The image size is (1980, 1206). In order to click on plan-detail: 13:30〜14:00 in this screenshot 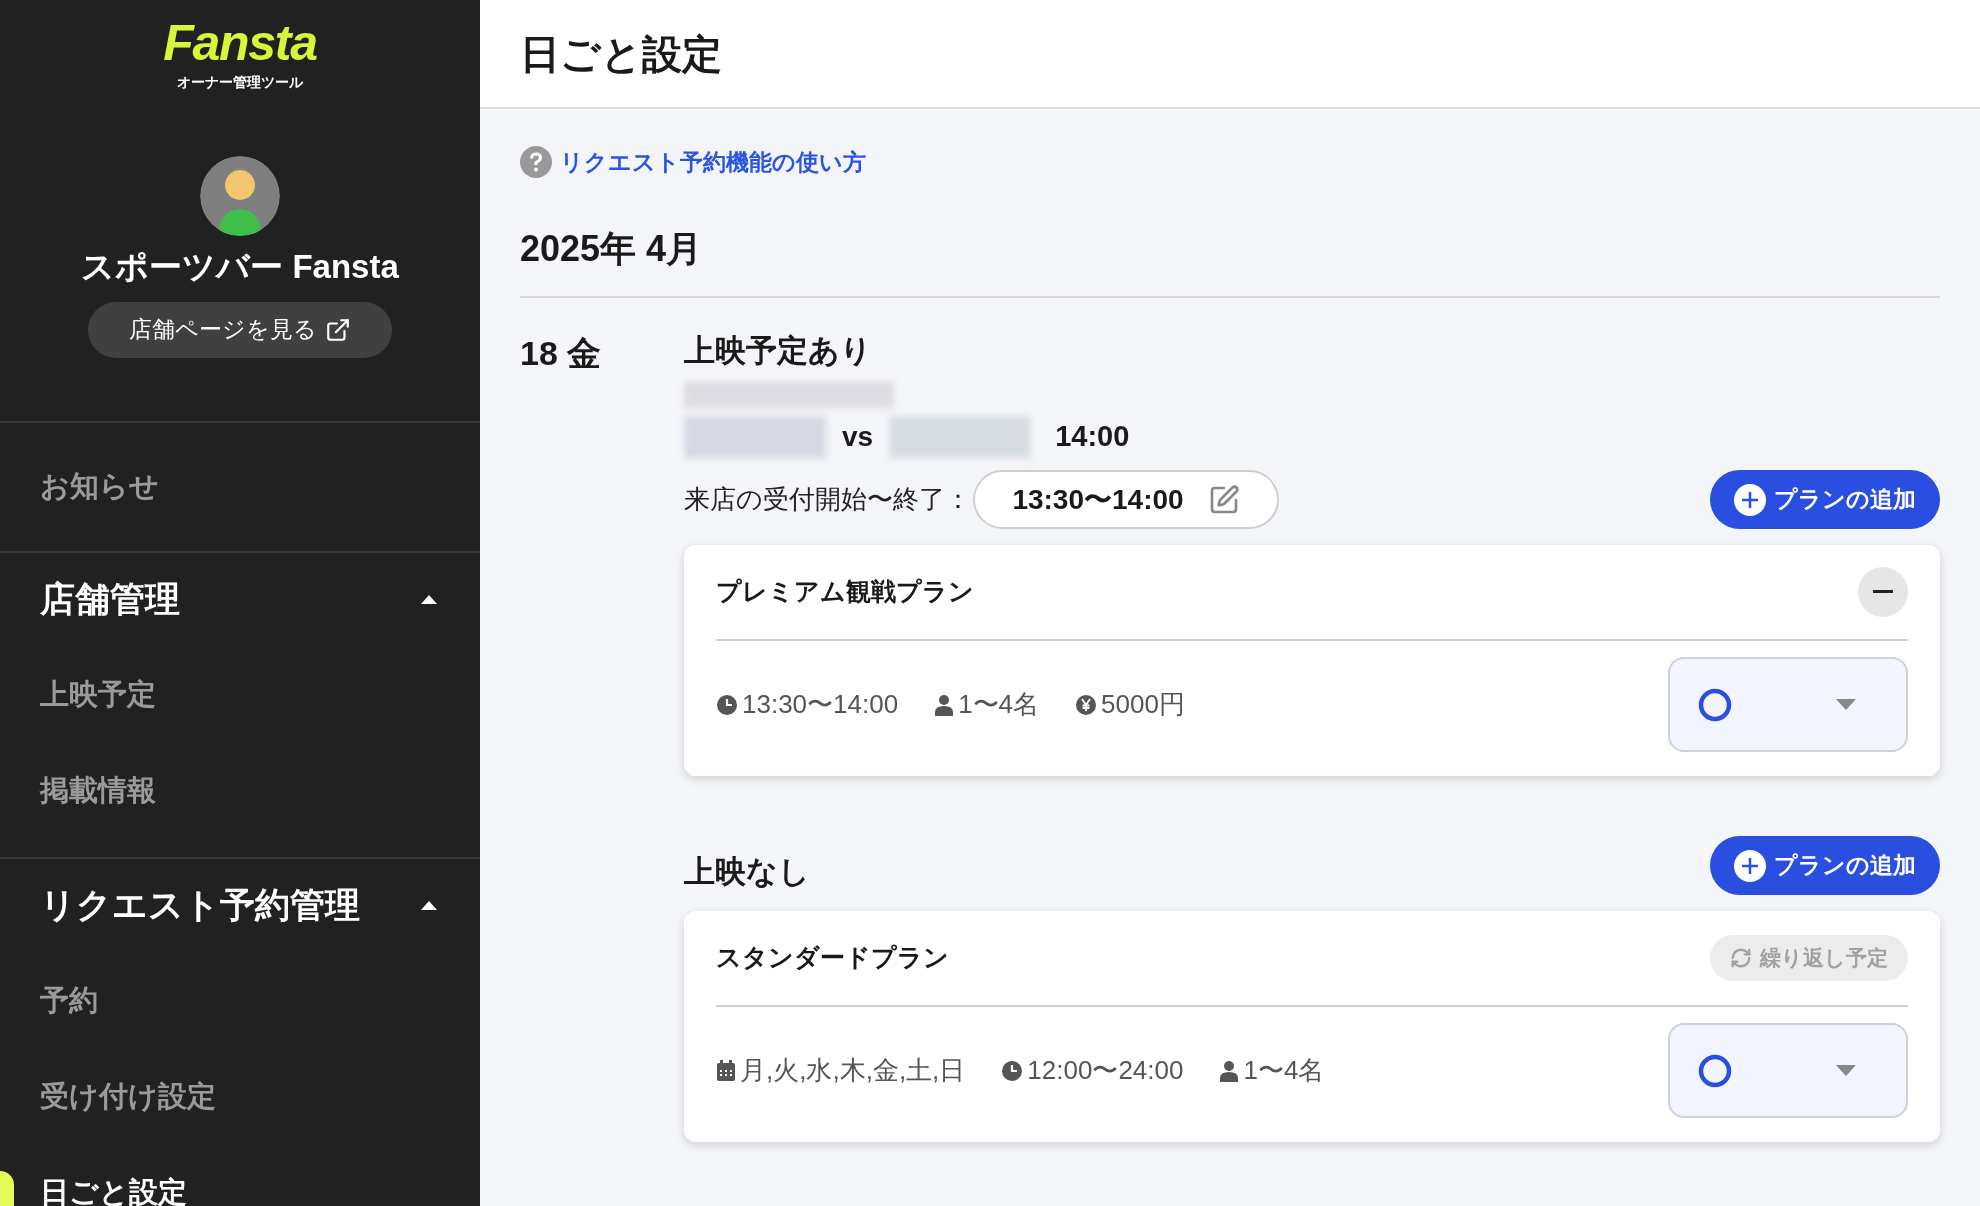, I will do `click(820, 704)`.